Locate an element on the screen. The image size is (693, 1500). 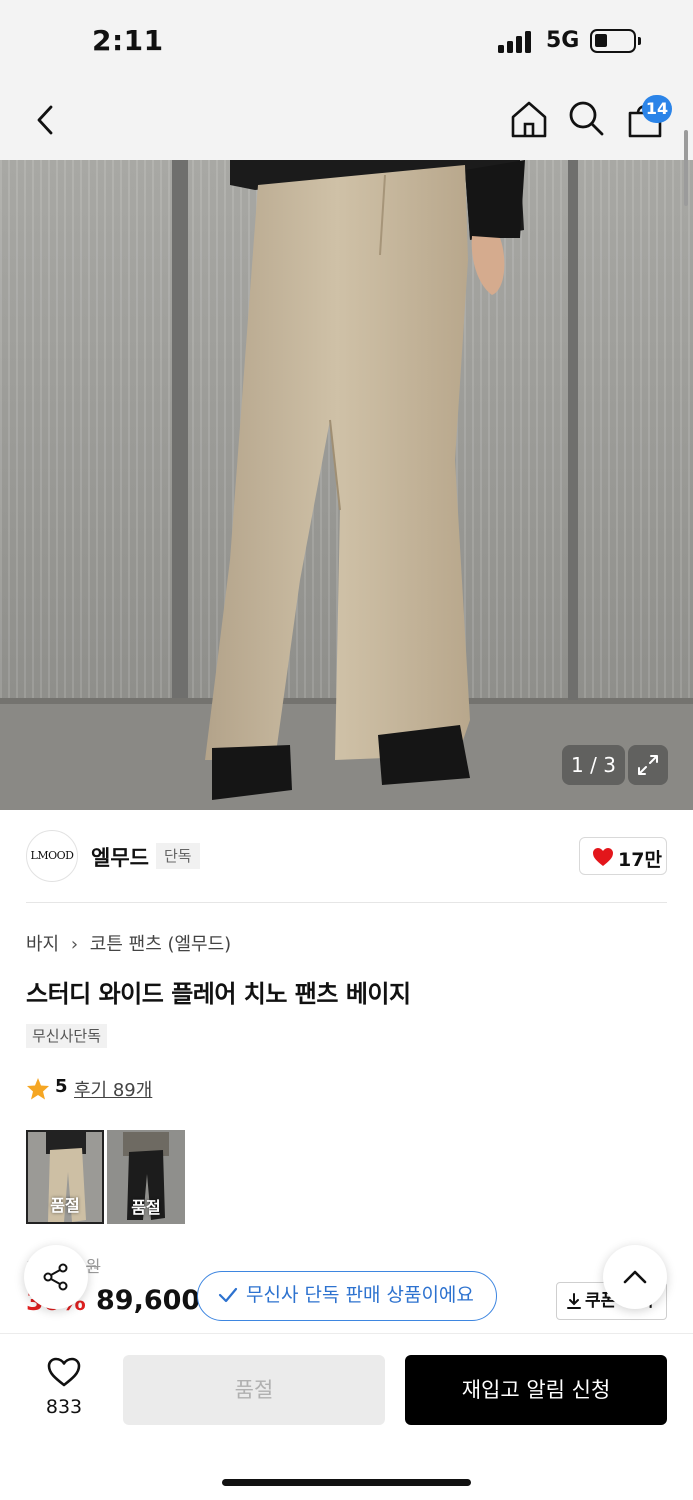
chevron-left-icon is located at coordinates (45, 120).